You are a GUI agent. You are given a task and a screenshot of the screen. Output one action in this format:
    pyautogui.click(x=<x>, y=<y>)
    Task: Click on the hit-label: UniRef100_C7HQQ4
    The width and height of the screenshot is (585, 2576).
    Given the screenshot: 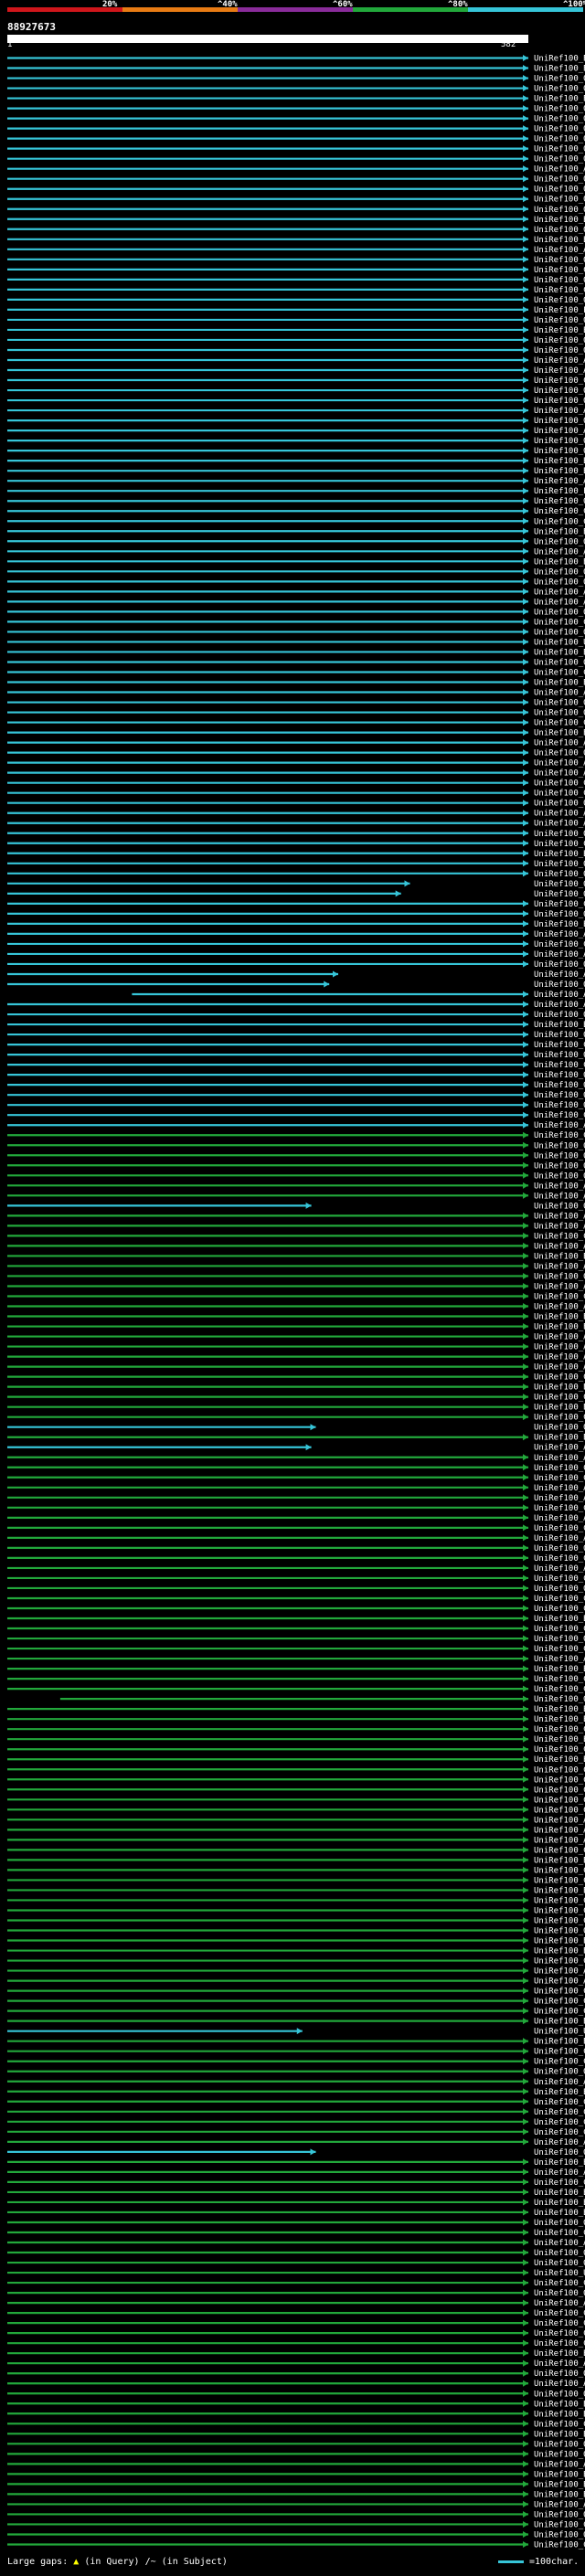 What is the action you would take?
    pyautogui.click(x=560, y=2283)
    